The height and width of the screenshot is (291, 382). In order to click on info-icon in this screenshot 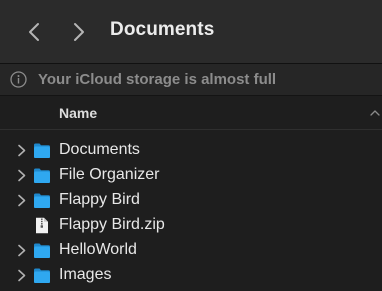, I will do `click(18, 79)`.